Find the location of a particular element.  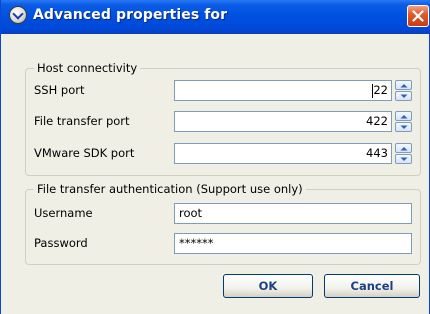

vmware-sdk-port-increment-button is located at coordinates (403, 148).